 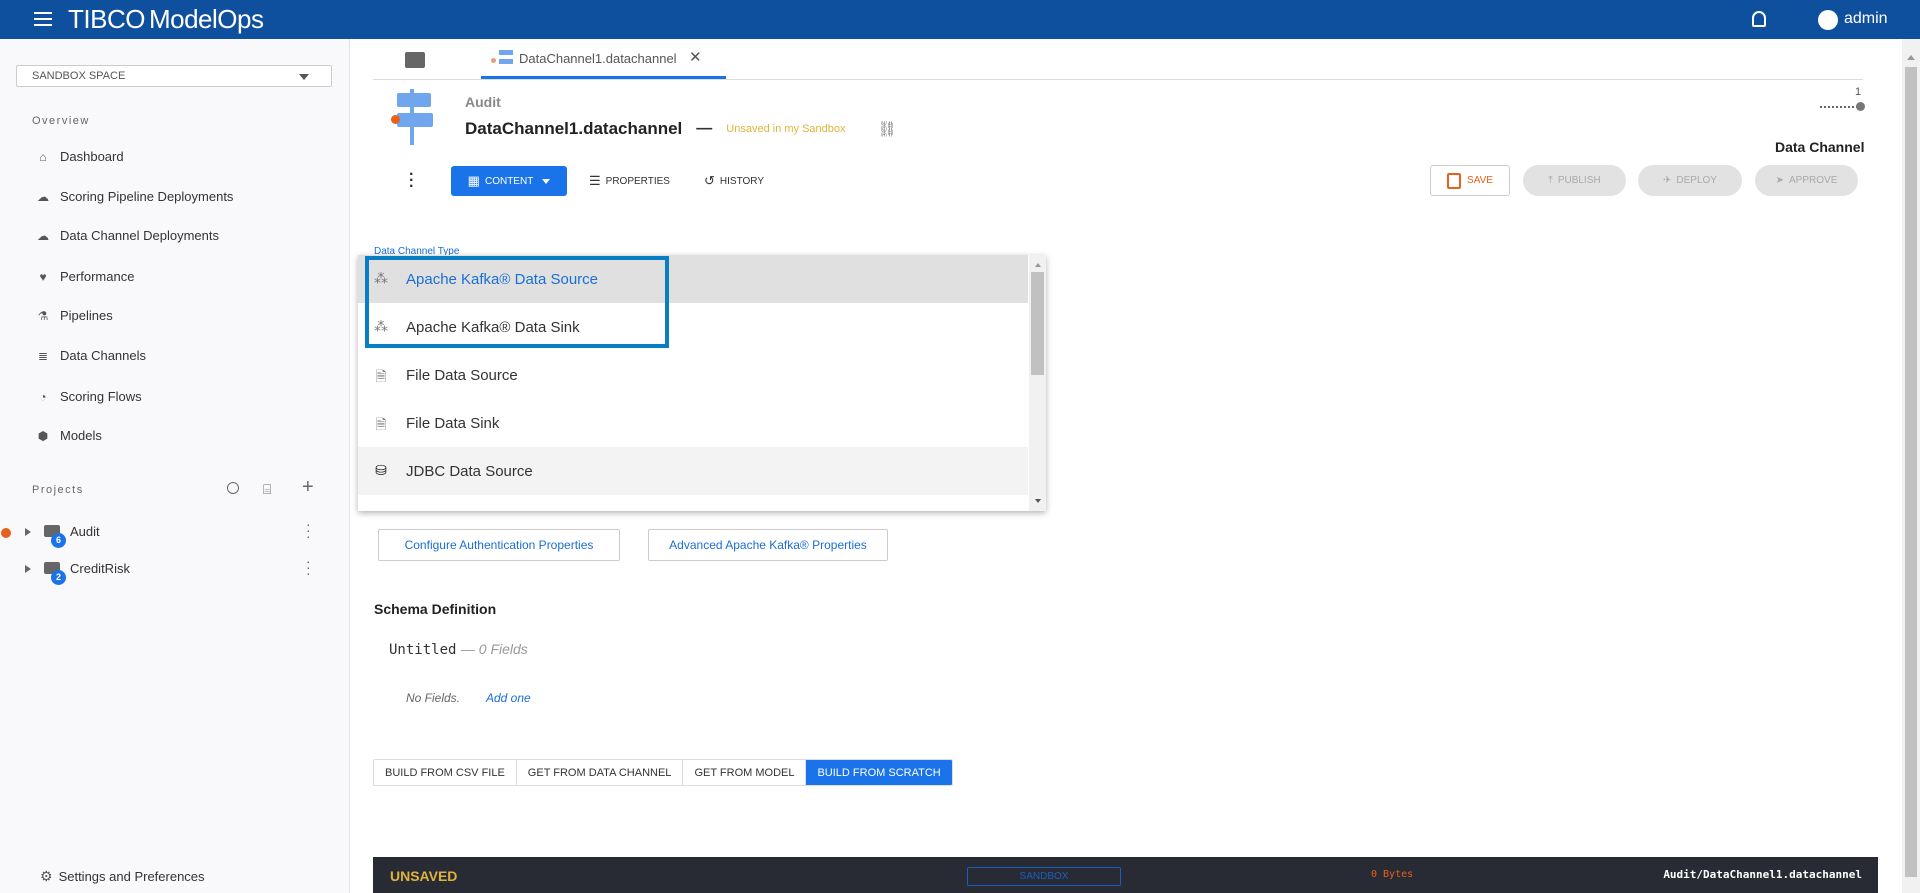 I want to click on footer-space-badge: SANDBOX, so click(x=1044, y=876).